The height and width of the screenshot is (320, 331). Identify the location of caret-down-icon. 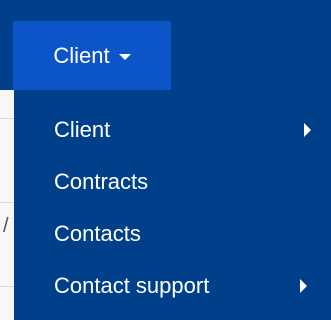
(124, 57).